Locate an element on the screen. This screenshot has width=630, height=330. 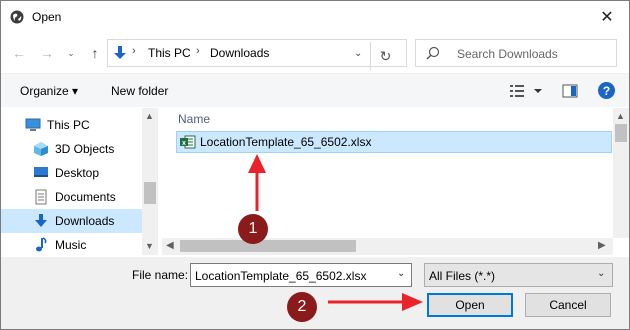
file-name-field: LocationTemplate_65_6502.xlsx ⌄ is located at coordinates (301, 275).